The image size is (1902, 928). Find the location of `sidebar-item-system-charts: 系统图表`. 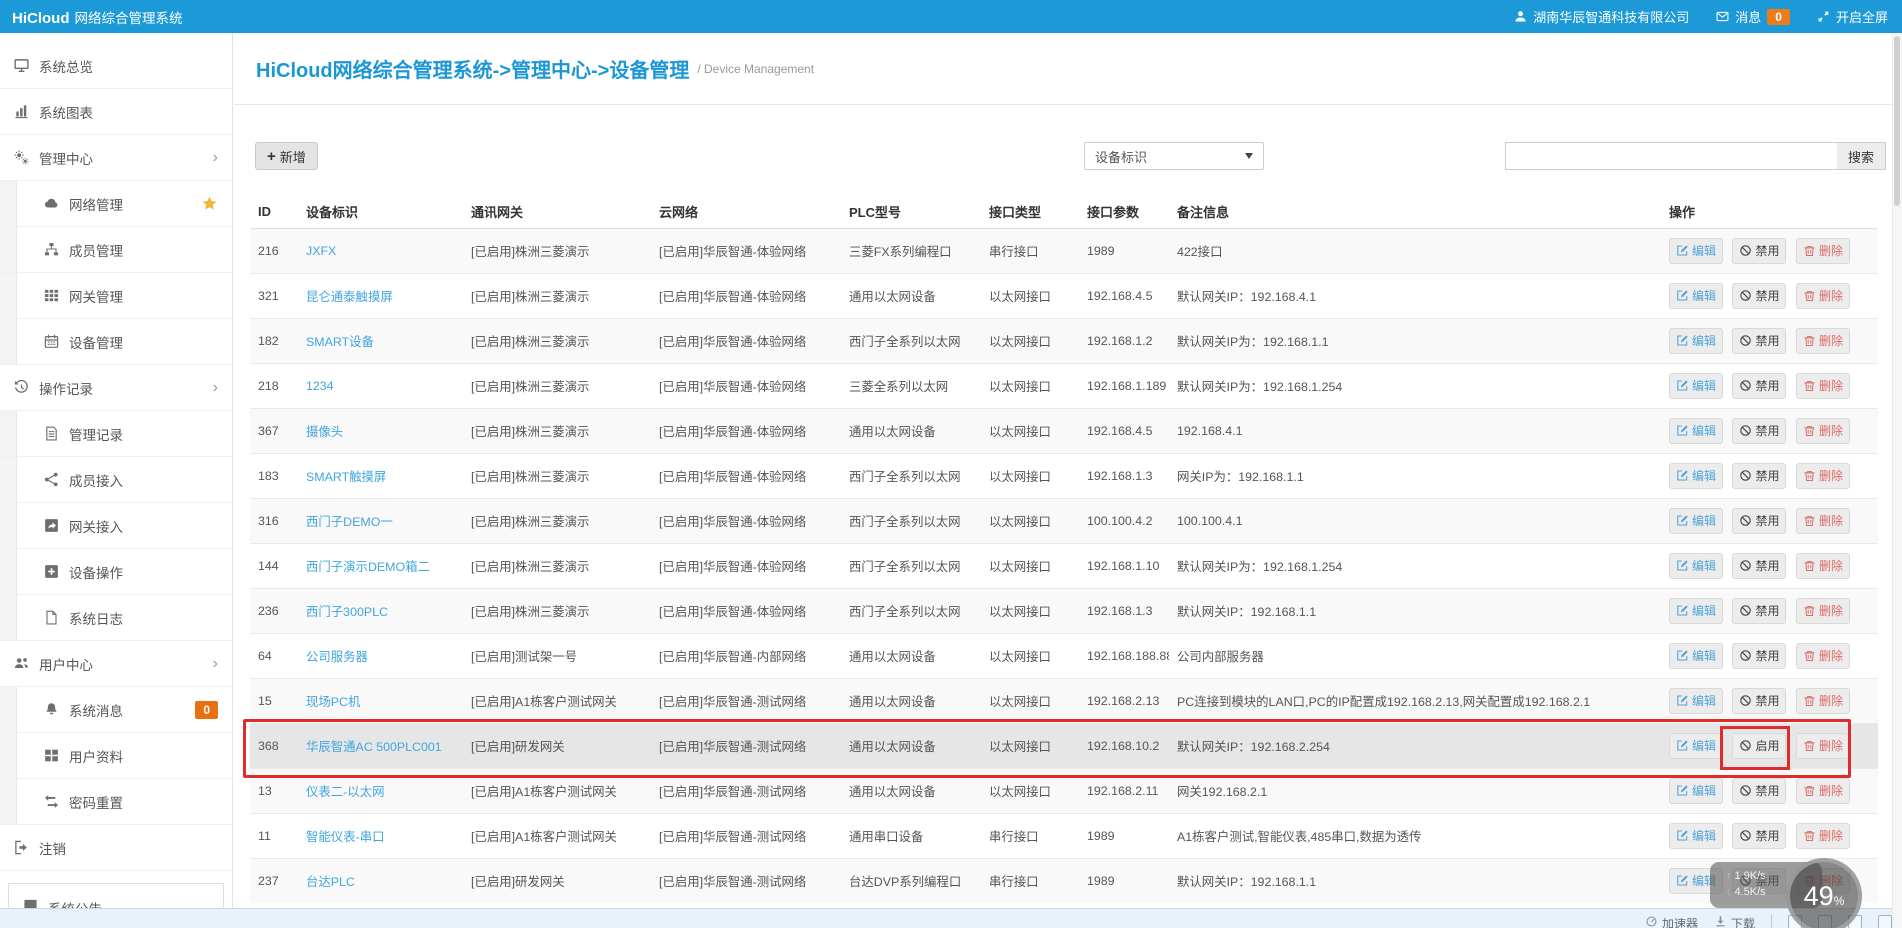

sidebar-item-system-charts: 系统图表 is located at coordinates (116, 112).